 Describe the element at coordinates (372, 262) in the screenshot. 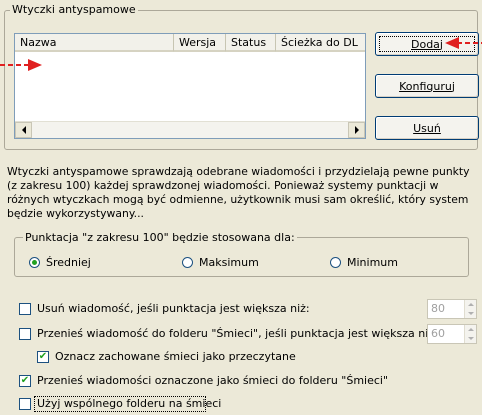

I see `radio-minimum-label: Minimum` at that location.